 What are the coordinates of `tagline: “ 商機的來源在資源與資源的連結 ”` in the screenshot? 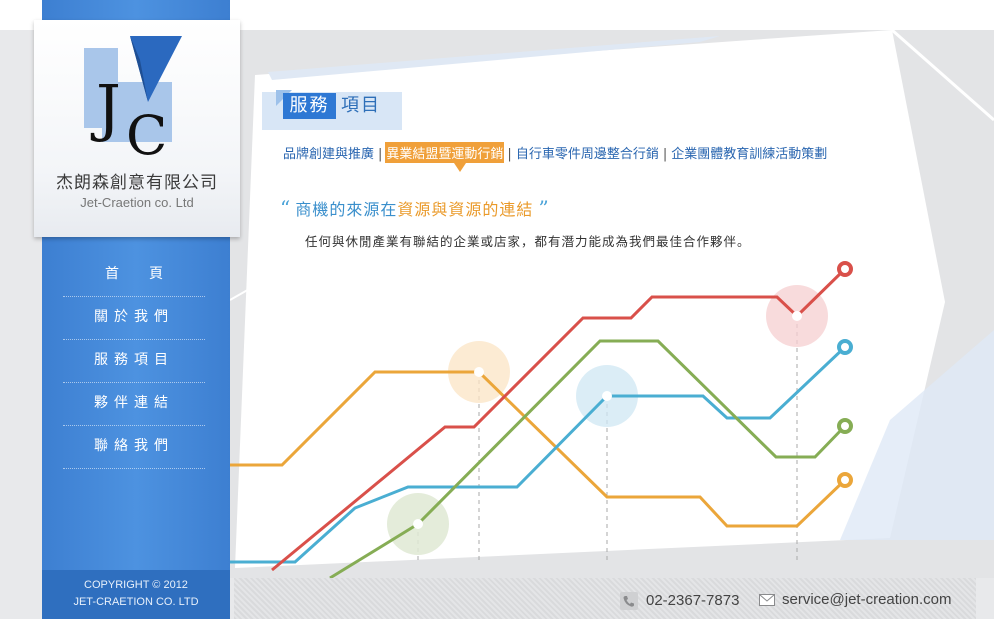 It's located at (414, 208).